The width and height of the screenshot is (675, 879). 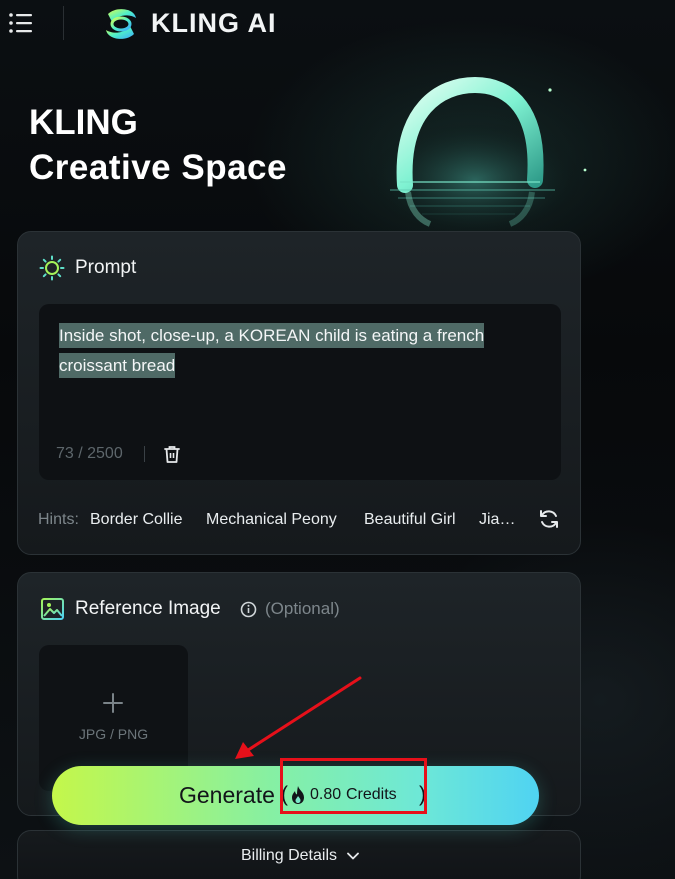 I want to click on logo-text: KLING AI, so click(x=214, y=23).